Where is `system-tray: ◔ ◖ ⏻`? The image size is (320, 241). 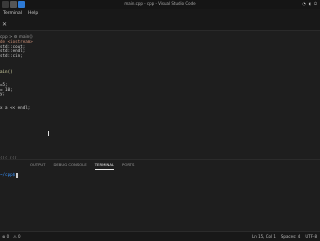 system-tray: ◔ ◖ ⏻ is located at coordinates (309, 3).